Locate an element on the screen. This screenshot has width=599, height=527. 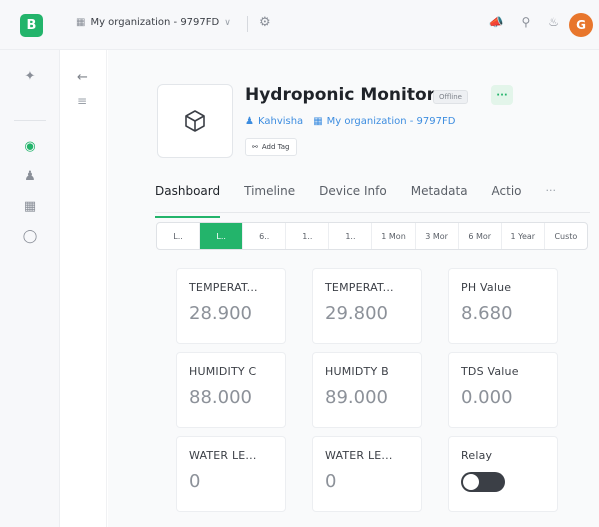
cube-icon: ◉ is located at coordinates (30, 146).